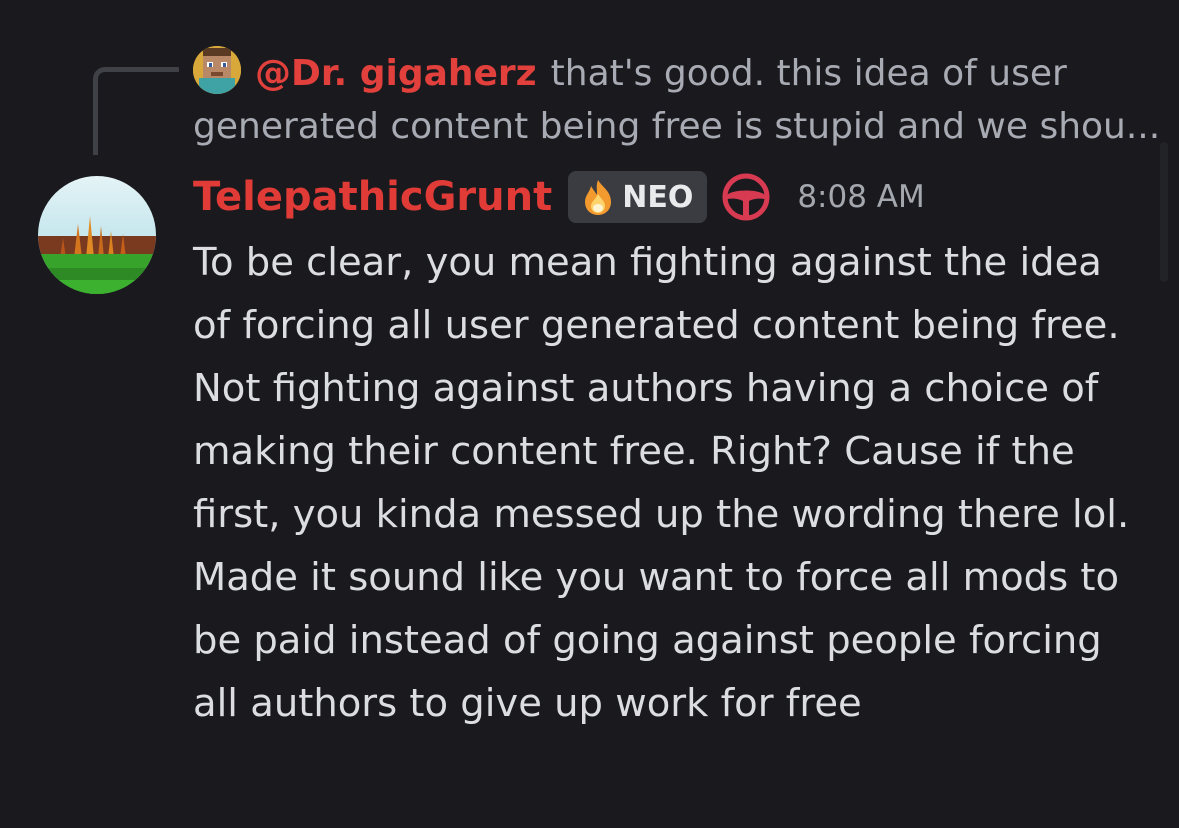  I want to click on user-avatar, so click(97, 235).